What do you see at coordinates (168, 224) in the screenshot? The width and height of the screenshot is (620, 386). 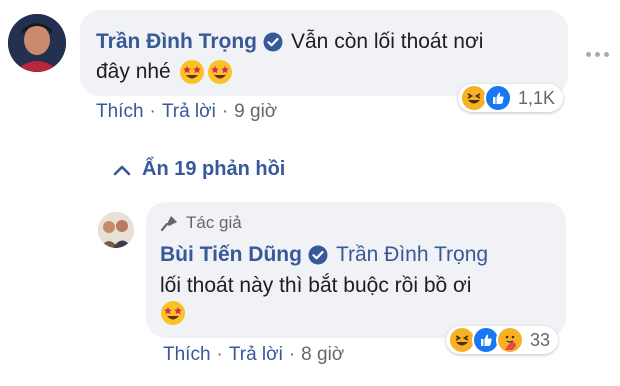 I see `microphone-icon` at bounding box center [168, 224].